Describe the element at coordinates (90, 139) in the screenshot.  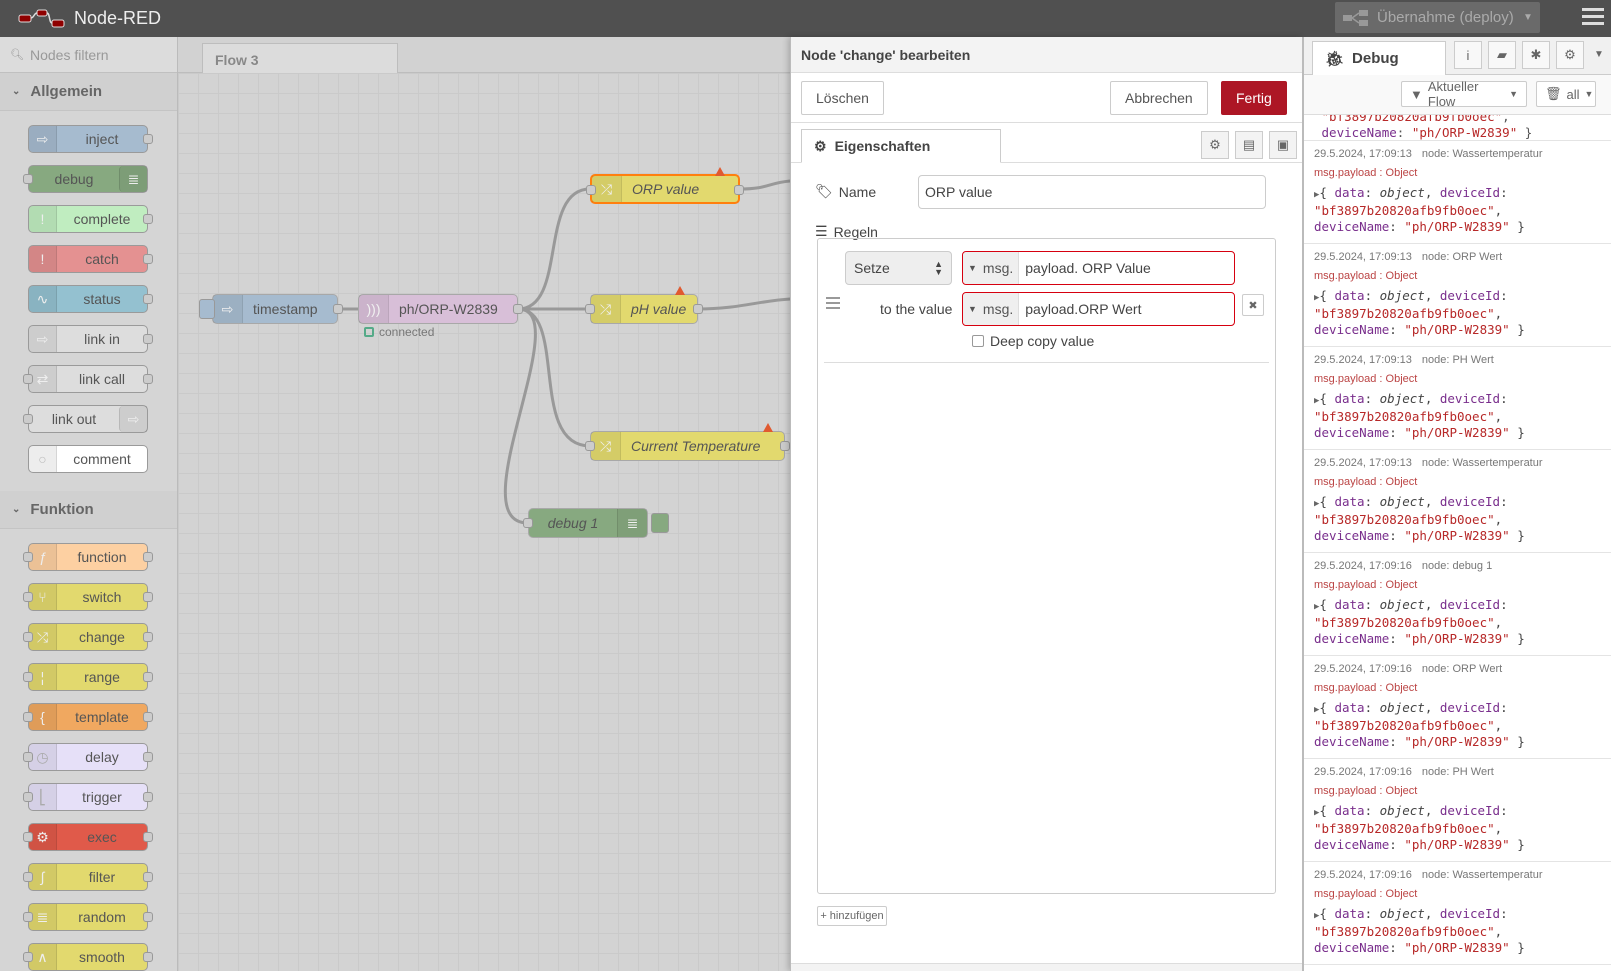
I see `palette-node-inject: ⇨ inject` at that location.